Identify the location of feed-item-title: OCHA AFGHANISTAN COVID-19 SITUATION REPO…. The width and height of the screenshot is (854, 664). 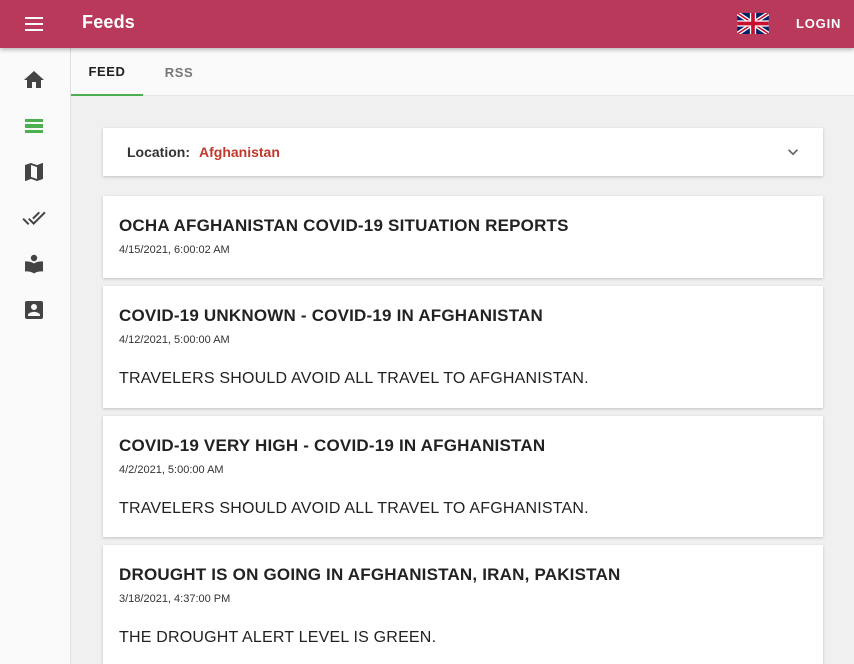
(344, 225).